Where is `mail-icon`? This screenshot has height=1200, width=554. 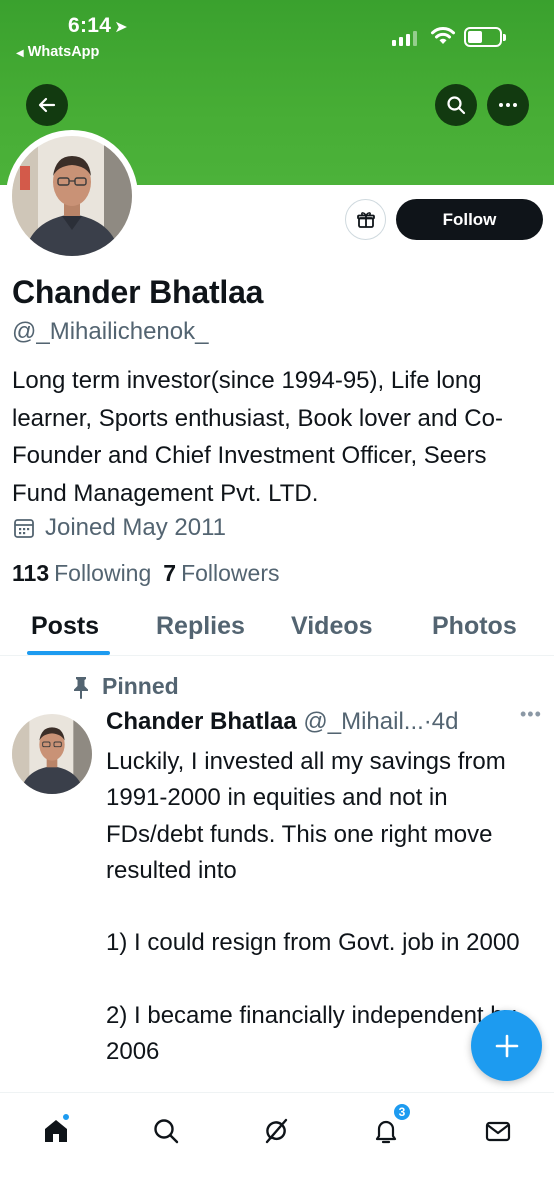 mail-icon is located at coordinates (498, 1131).